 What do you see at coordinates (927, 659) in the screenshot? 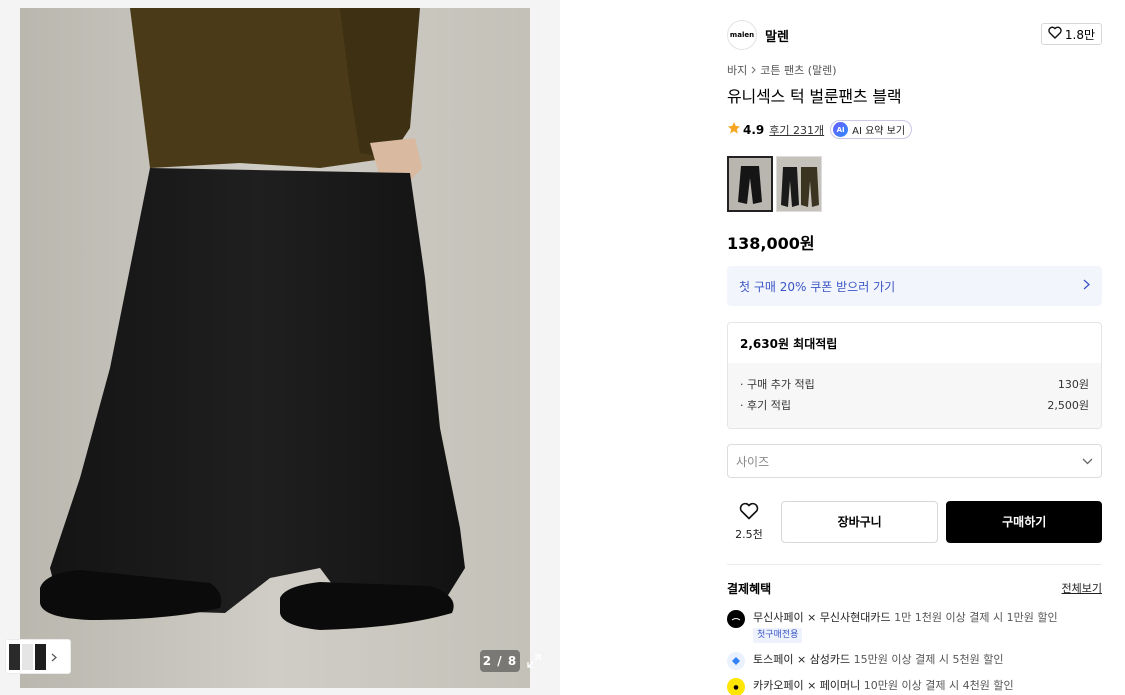
I see `benefit-detail: 15만원 이상 결제 시 5천원 할인` at bounding box center [927, 659].